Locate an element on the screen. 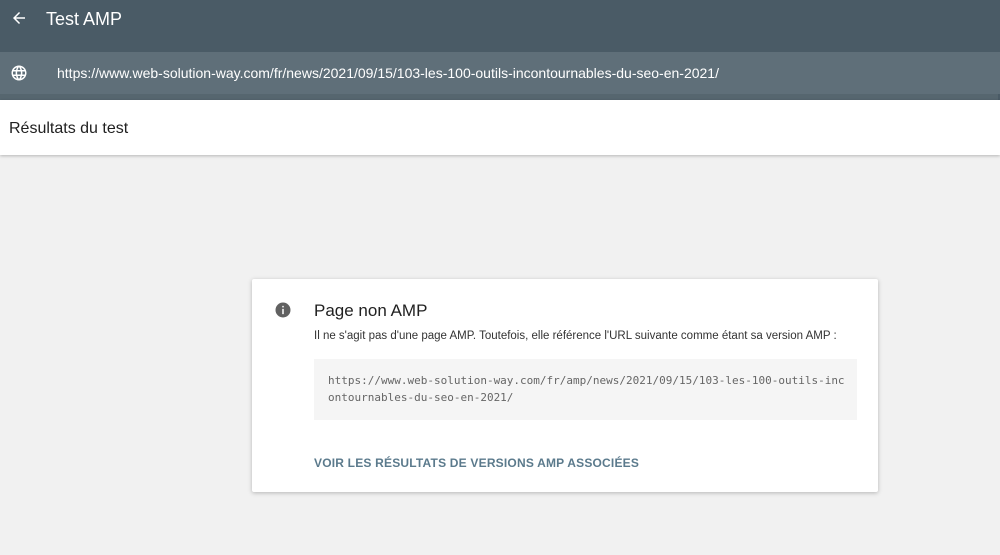  globe-icon is located at coordinates (19, 73).